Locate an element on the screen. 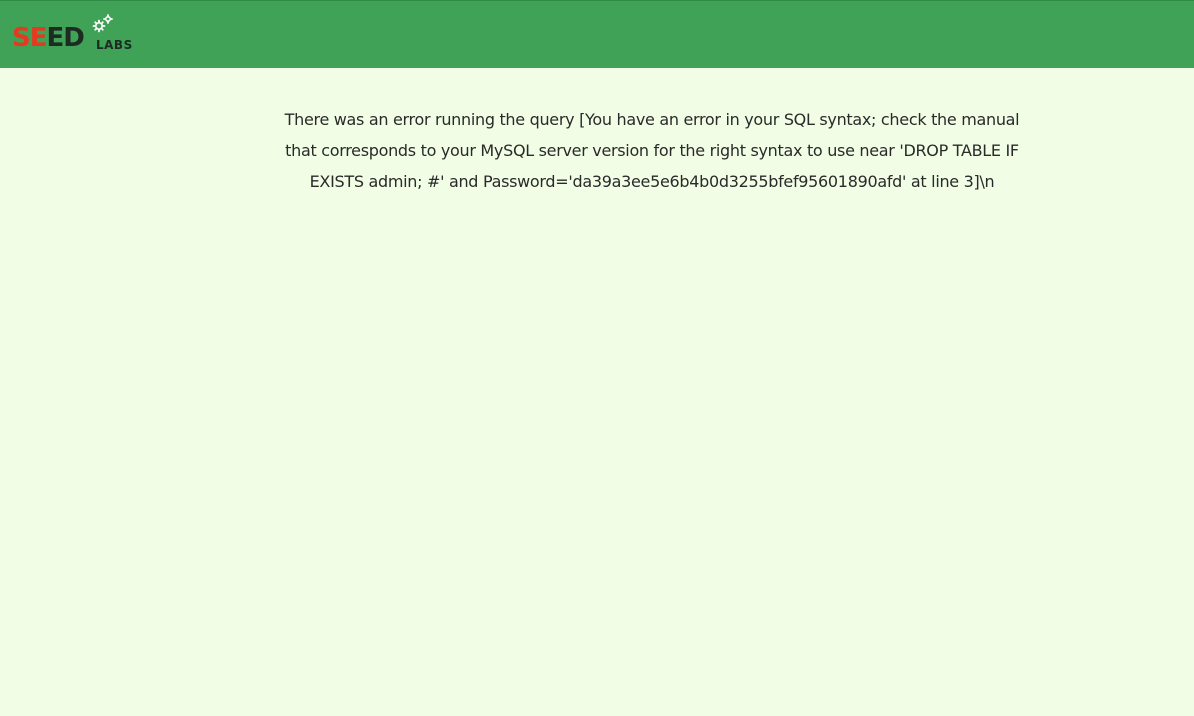 The height and width of the screenshot is (716, 1194). logo-labs-text: LABS is located at coordinates (114, 45).